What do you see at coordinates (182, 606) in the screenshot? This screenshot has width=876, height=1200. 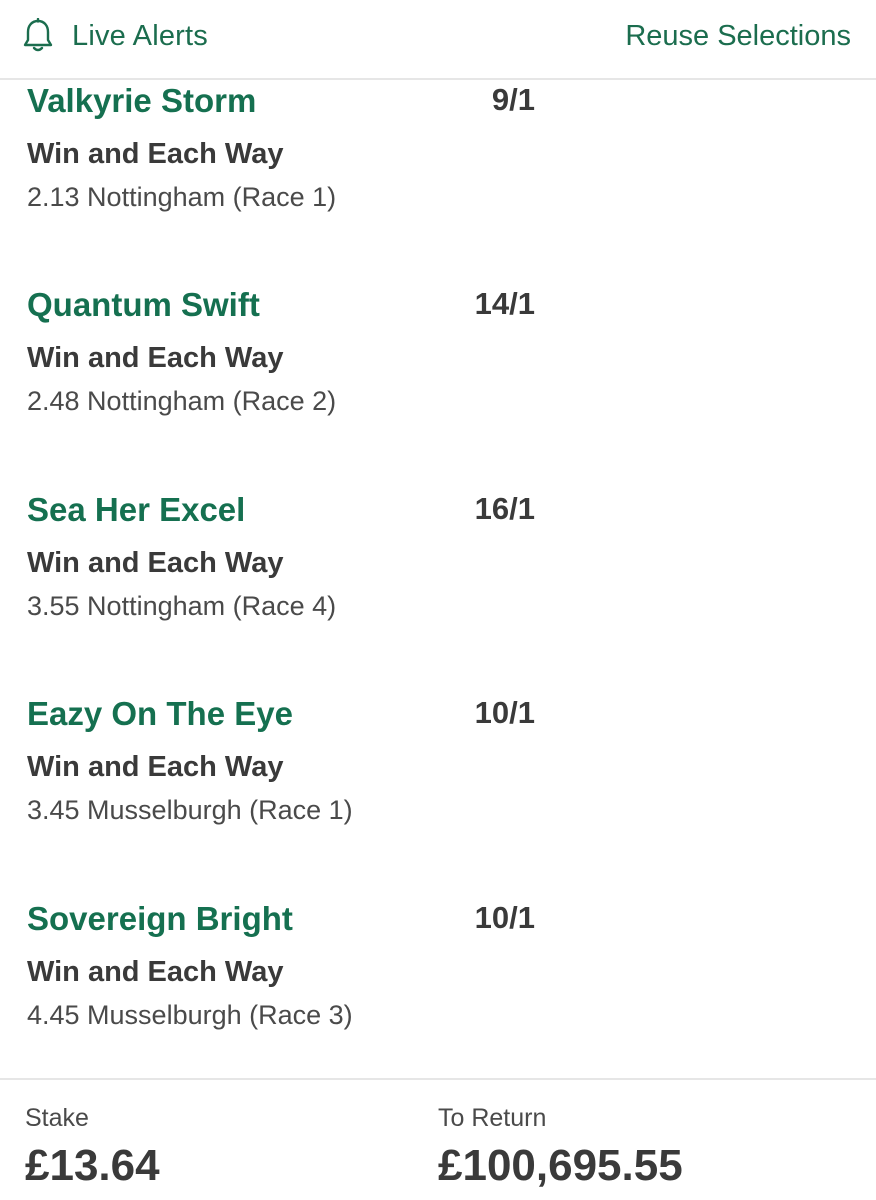 I see `selection-event: 3.55 Nottingham (Race 4)` at bounding box center [182, 606].